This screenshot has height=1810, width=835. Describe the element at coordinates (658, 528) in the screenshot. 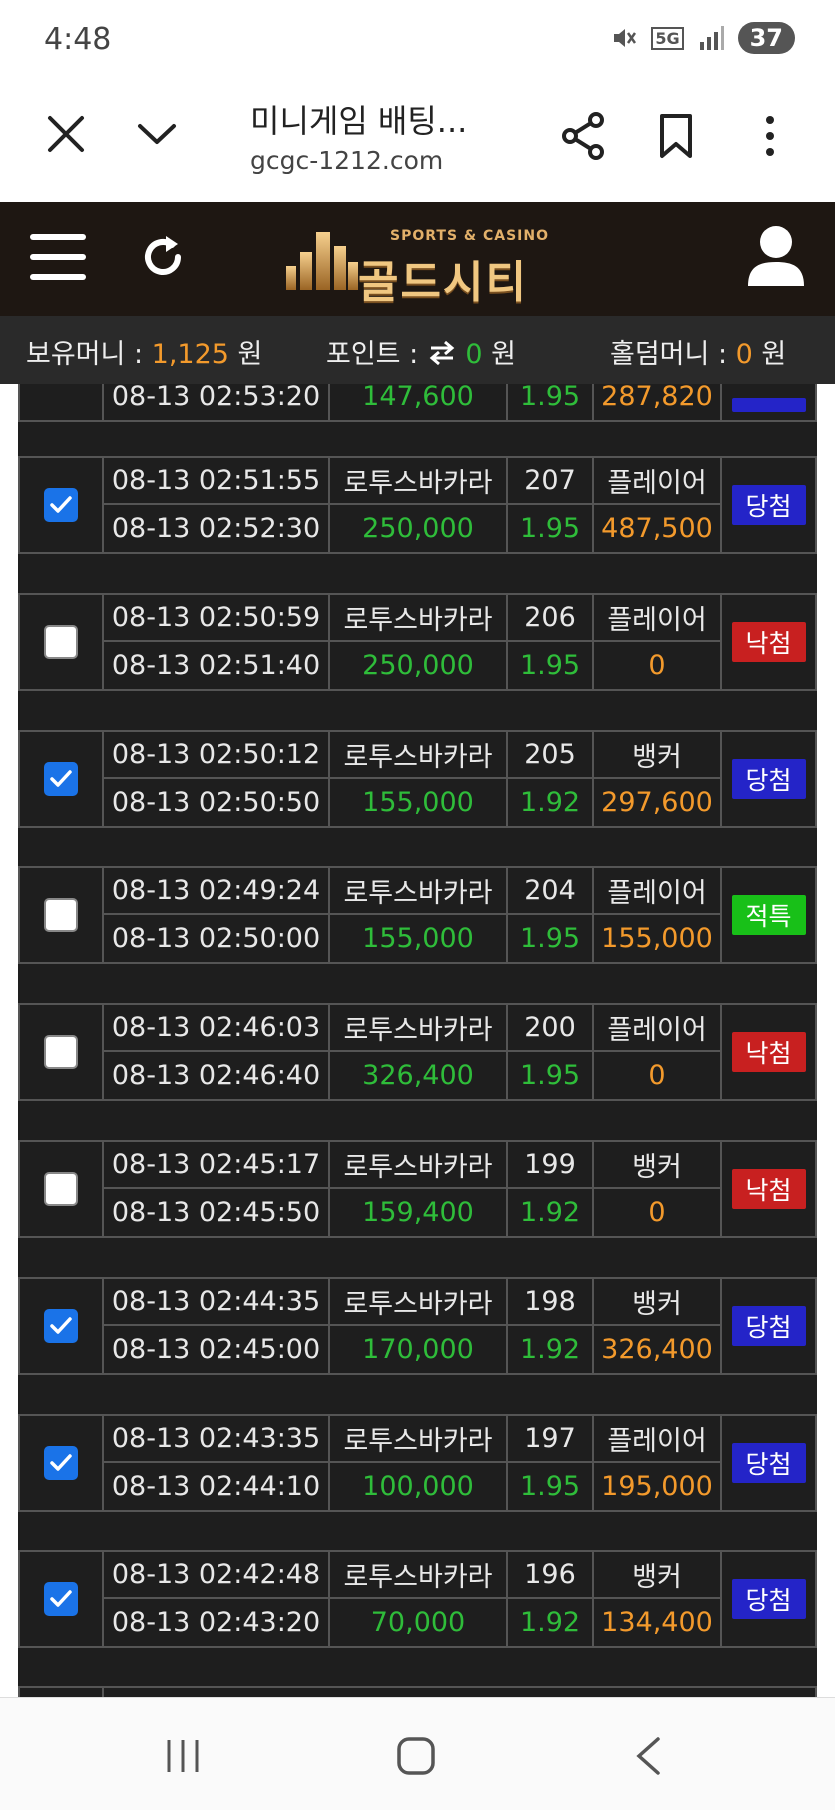

I see `payout: 487,500` at that location.